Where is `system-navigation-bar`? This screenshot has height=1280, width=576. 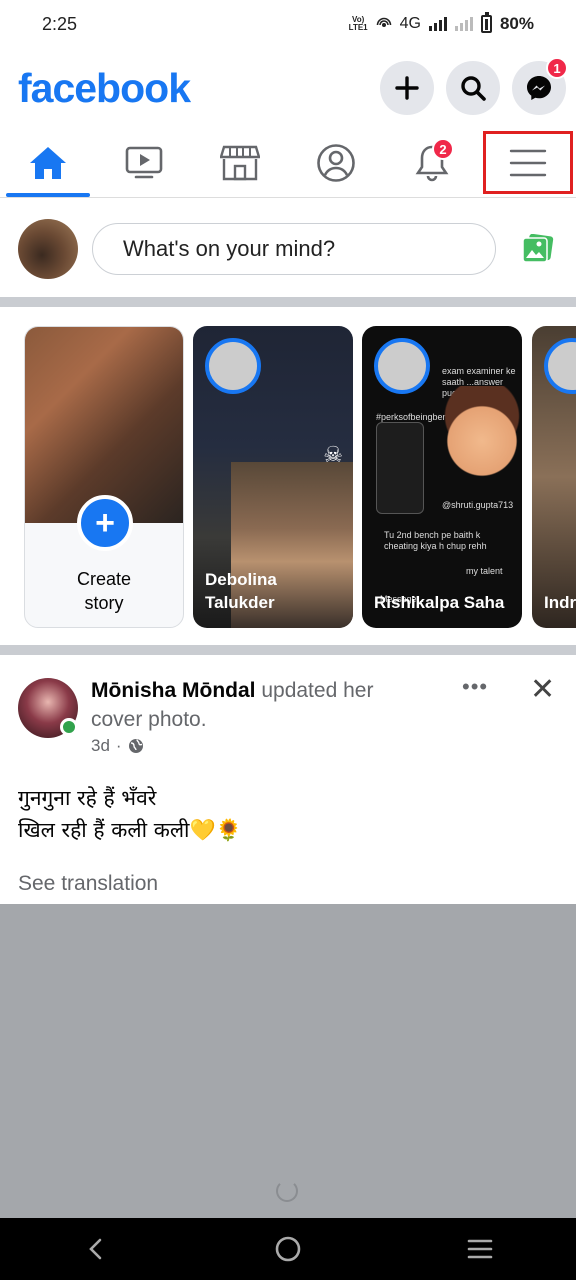
system-navigation-bar is located at coordinates (288, 1249).